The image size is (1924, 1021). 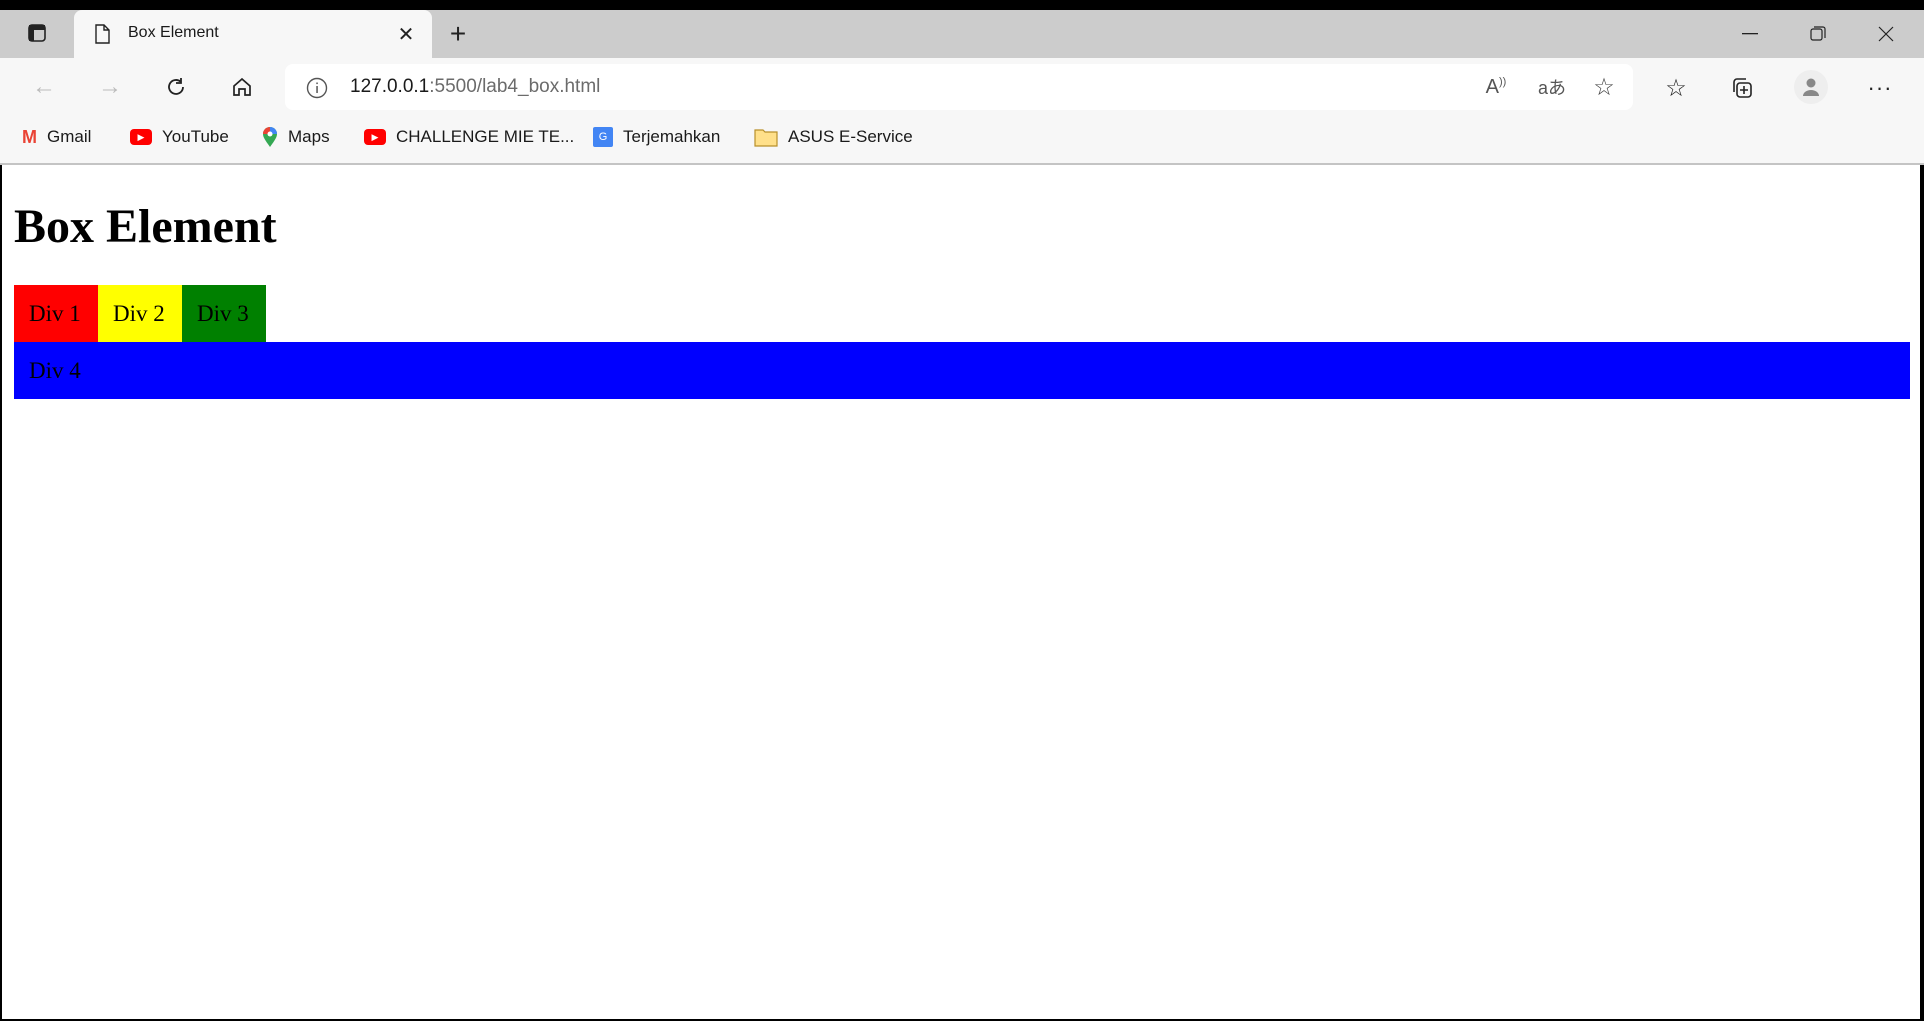 What do you see at coordinates (176, 87) in the screenshot?
I see `reload-icon` at bounding box center [176, 87].